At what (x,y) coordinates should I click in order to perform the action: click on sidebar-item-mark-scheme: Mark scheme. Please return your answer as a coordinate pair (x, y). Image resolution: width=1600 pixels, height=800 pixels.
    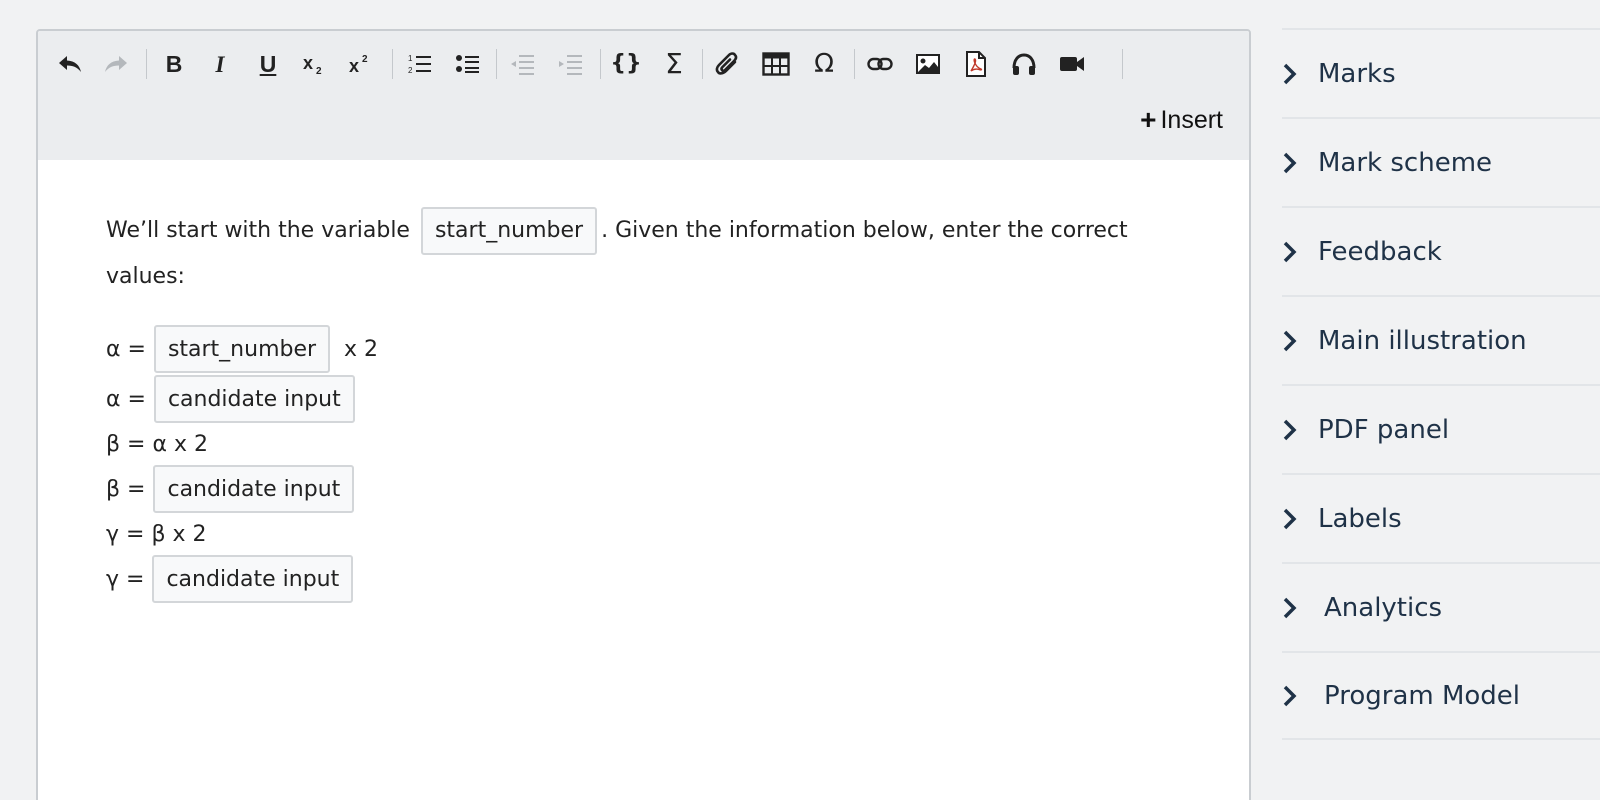
    Looking at the image, I should click on (1441, 161).